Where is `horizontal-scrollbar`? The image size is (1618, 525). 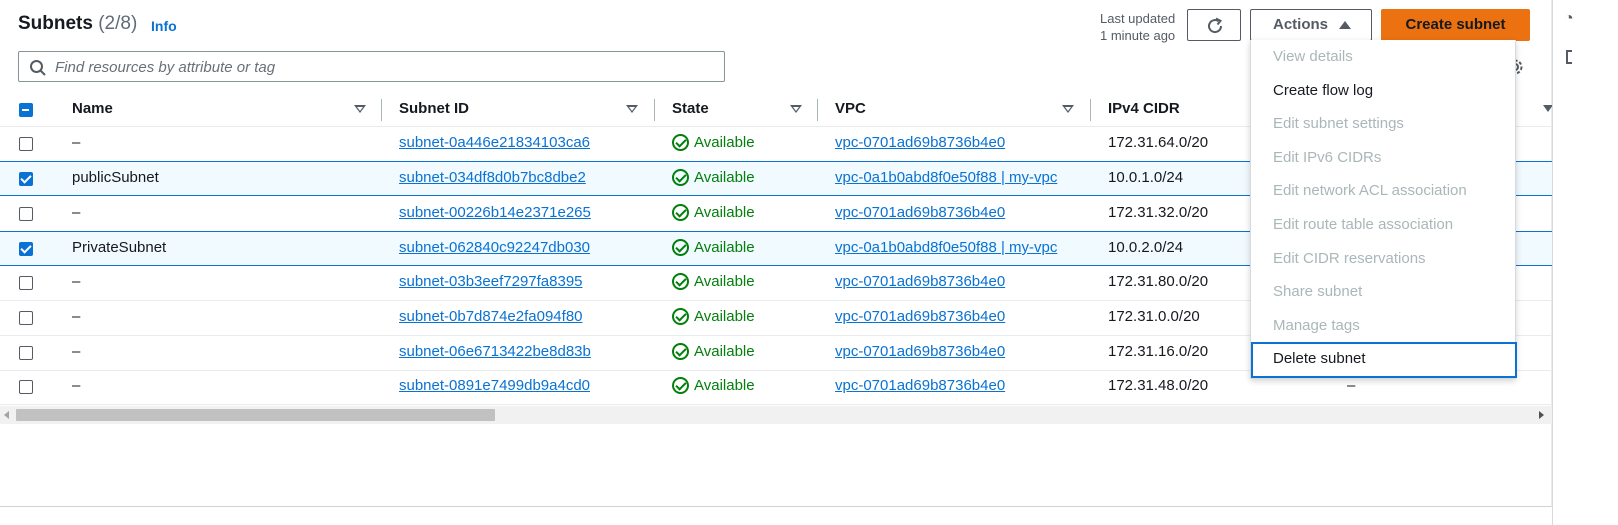 horizontal-scrollbar is located at coordinates (776, 415).